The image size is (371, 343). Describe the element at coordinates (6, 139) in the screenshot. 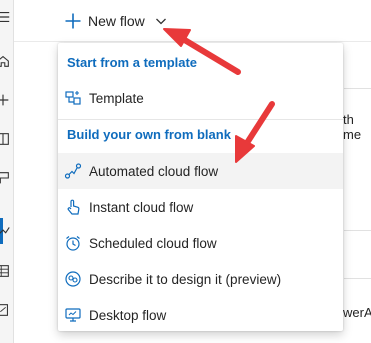

I see `book-icon` at that location.